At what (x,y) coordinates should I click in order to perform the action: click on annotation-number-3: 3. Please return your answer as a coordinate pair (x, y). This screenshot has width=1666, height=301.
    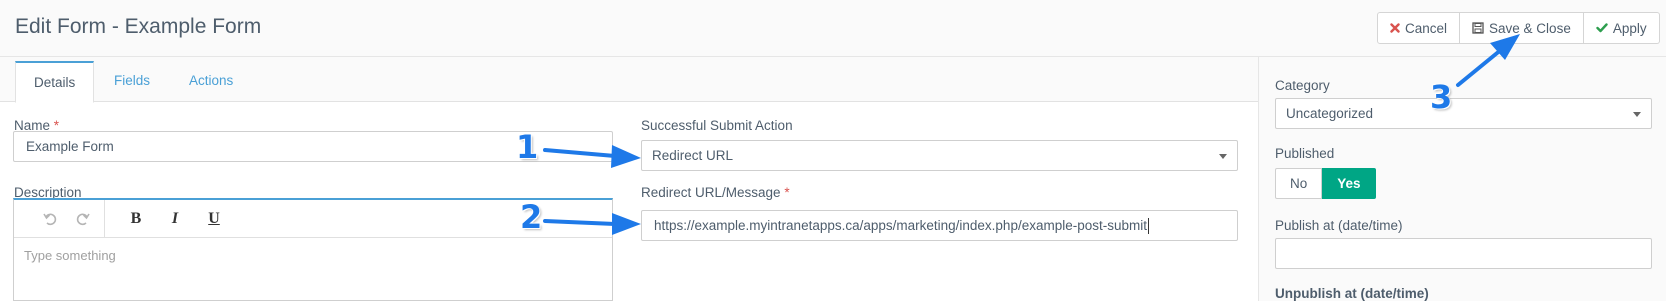
    Looking at the image, I should click on (1441, 97).